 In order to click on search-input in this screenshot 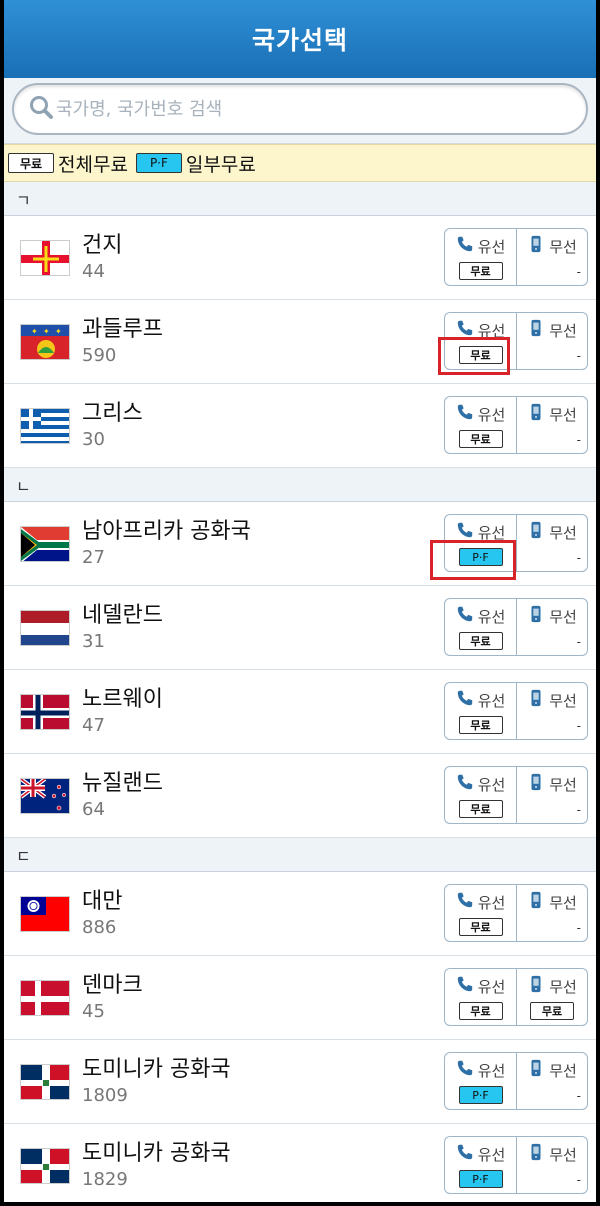, I will do `click(296, 109)`.